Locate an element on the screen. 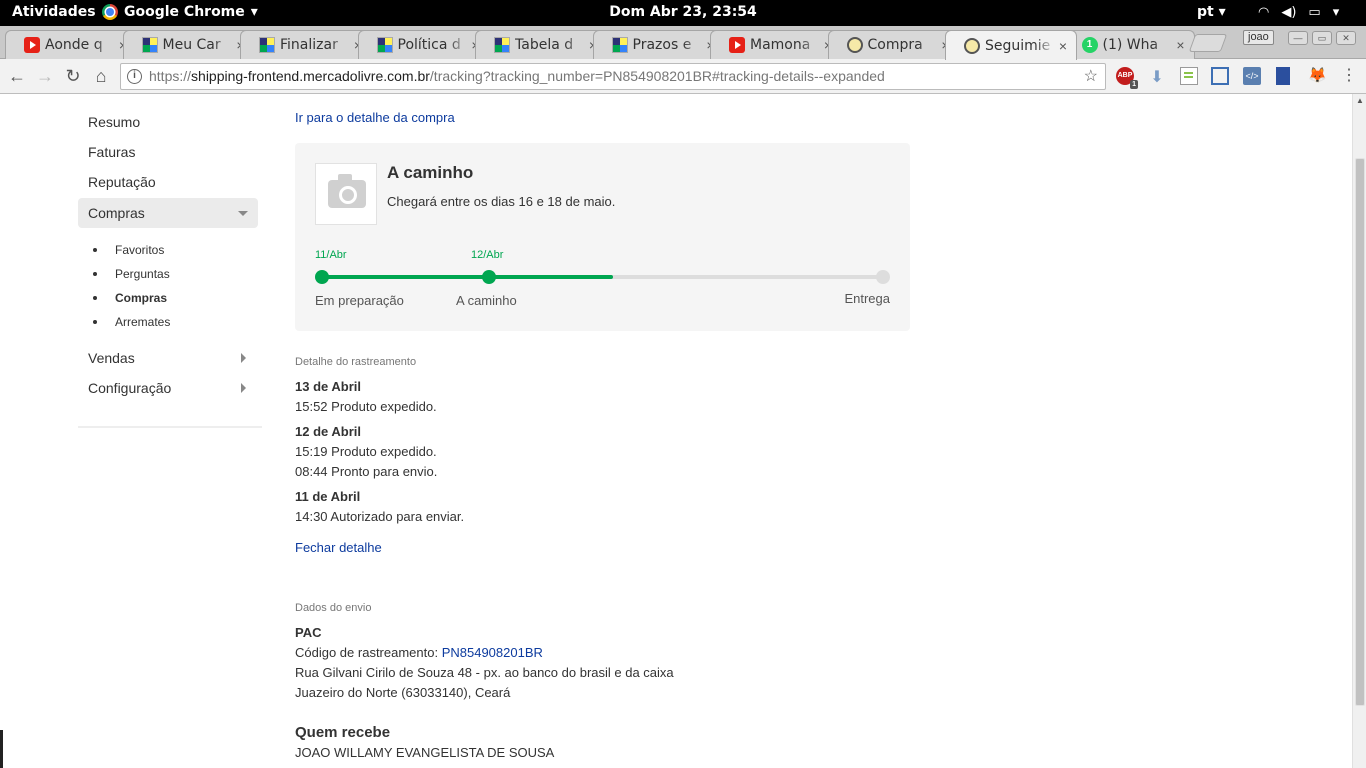  tab-title: Aonde q is located at coordinates (74, 45).